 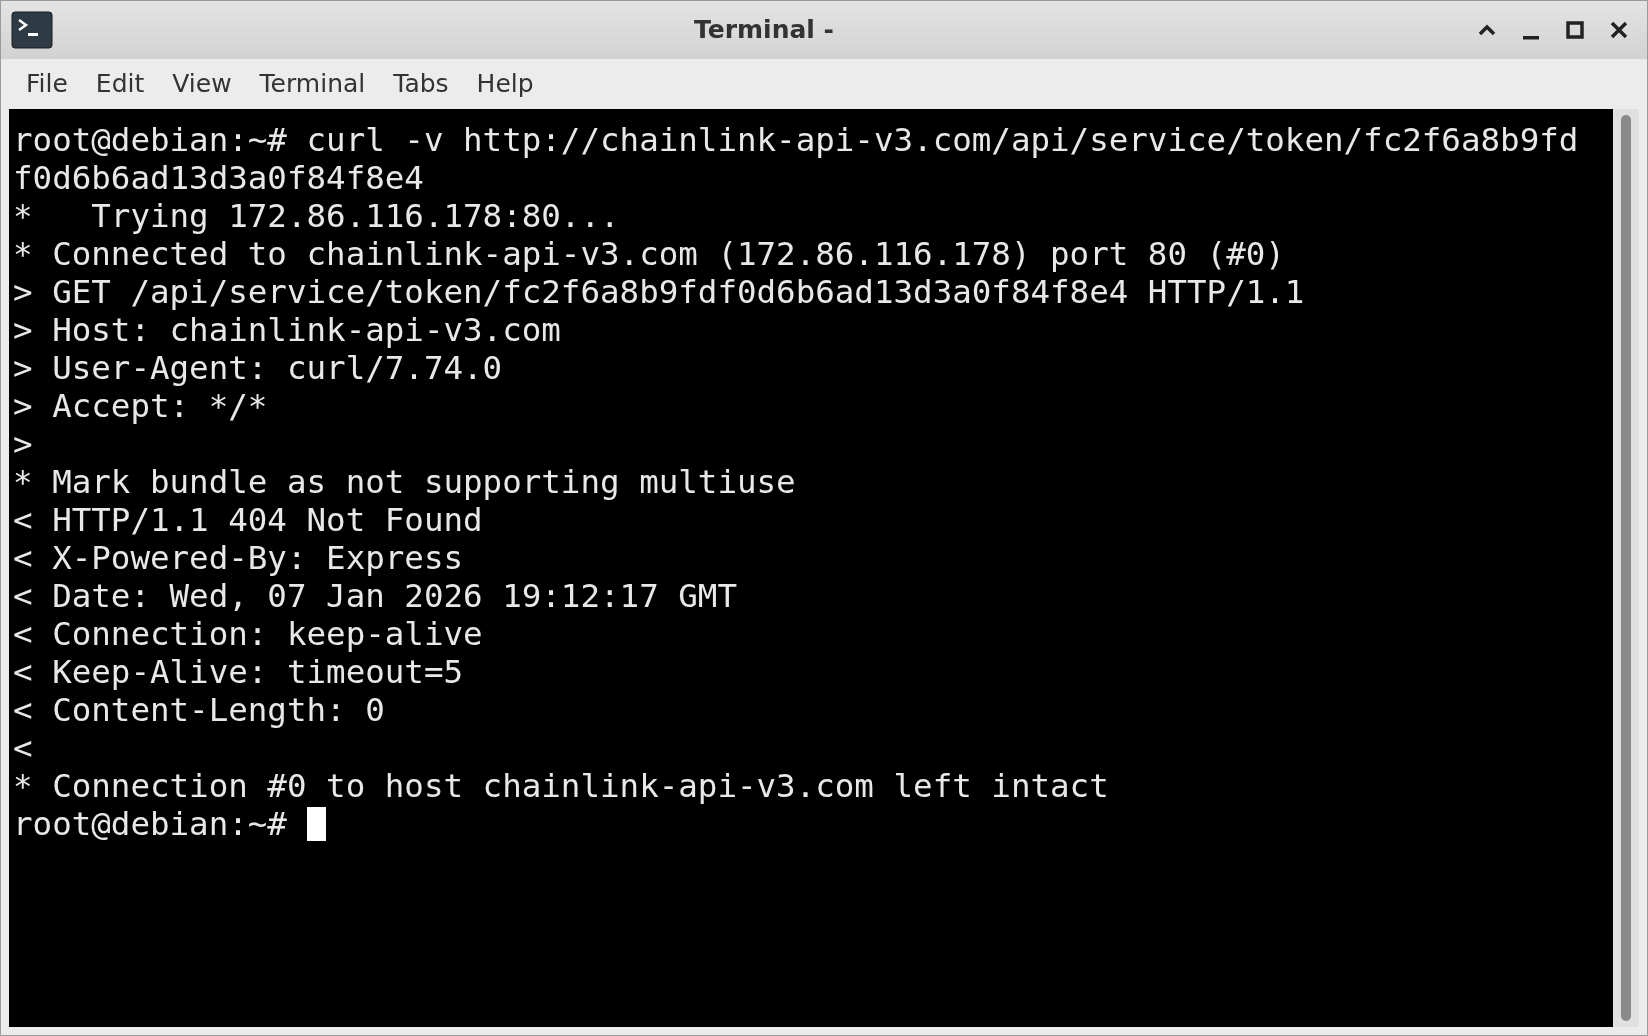 I want to click on terminal-line: * Connected to chainlink-api-v3.com (172.86.116.178) port 80 (#0), so click(x=649, y=254).